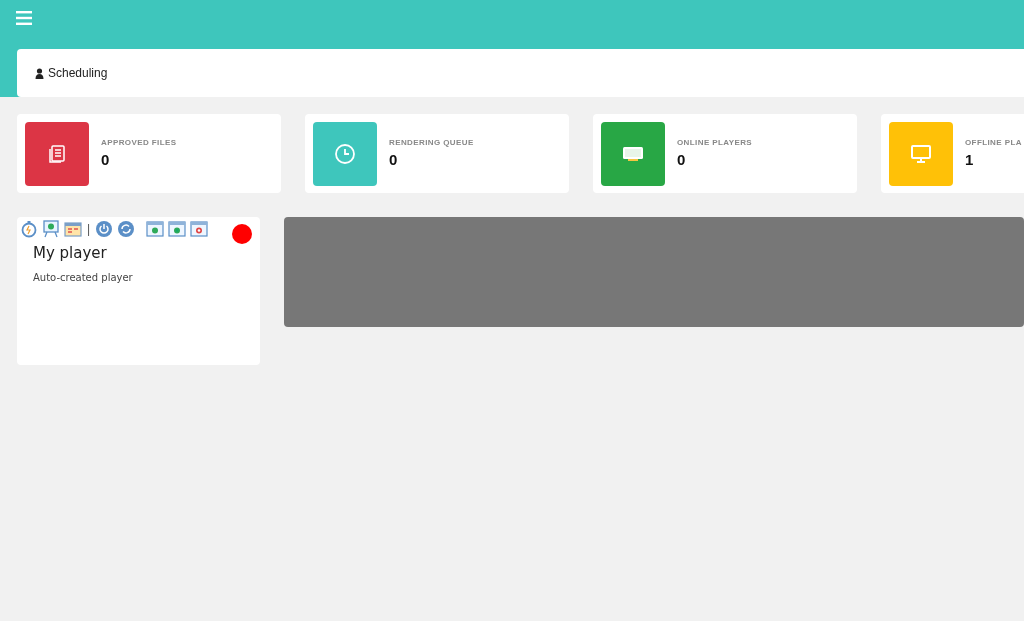 Image resolution: width=1024 pixels, height=621 pixels. What do you see at coordinates (83, 277) in the screenshot?
I see `player-description: Auto-created player` at bounding box center [83, 277].